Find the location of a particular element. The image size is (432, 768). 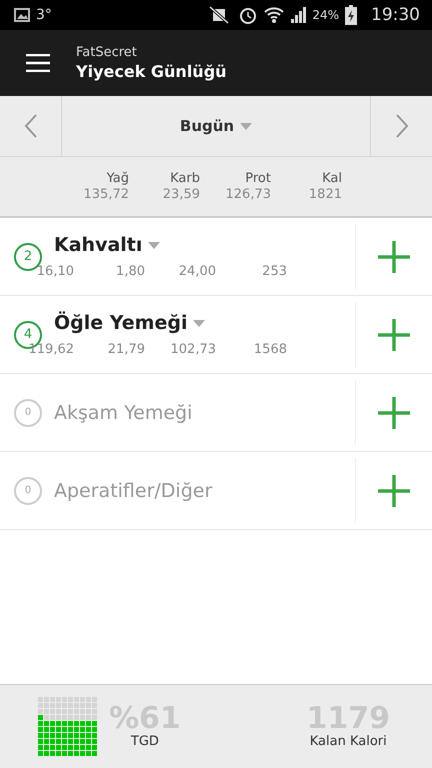

total-value: 135,72 is located at coordinates (105, 194).